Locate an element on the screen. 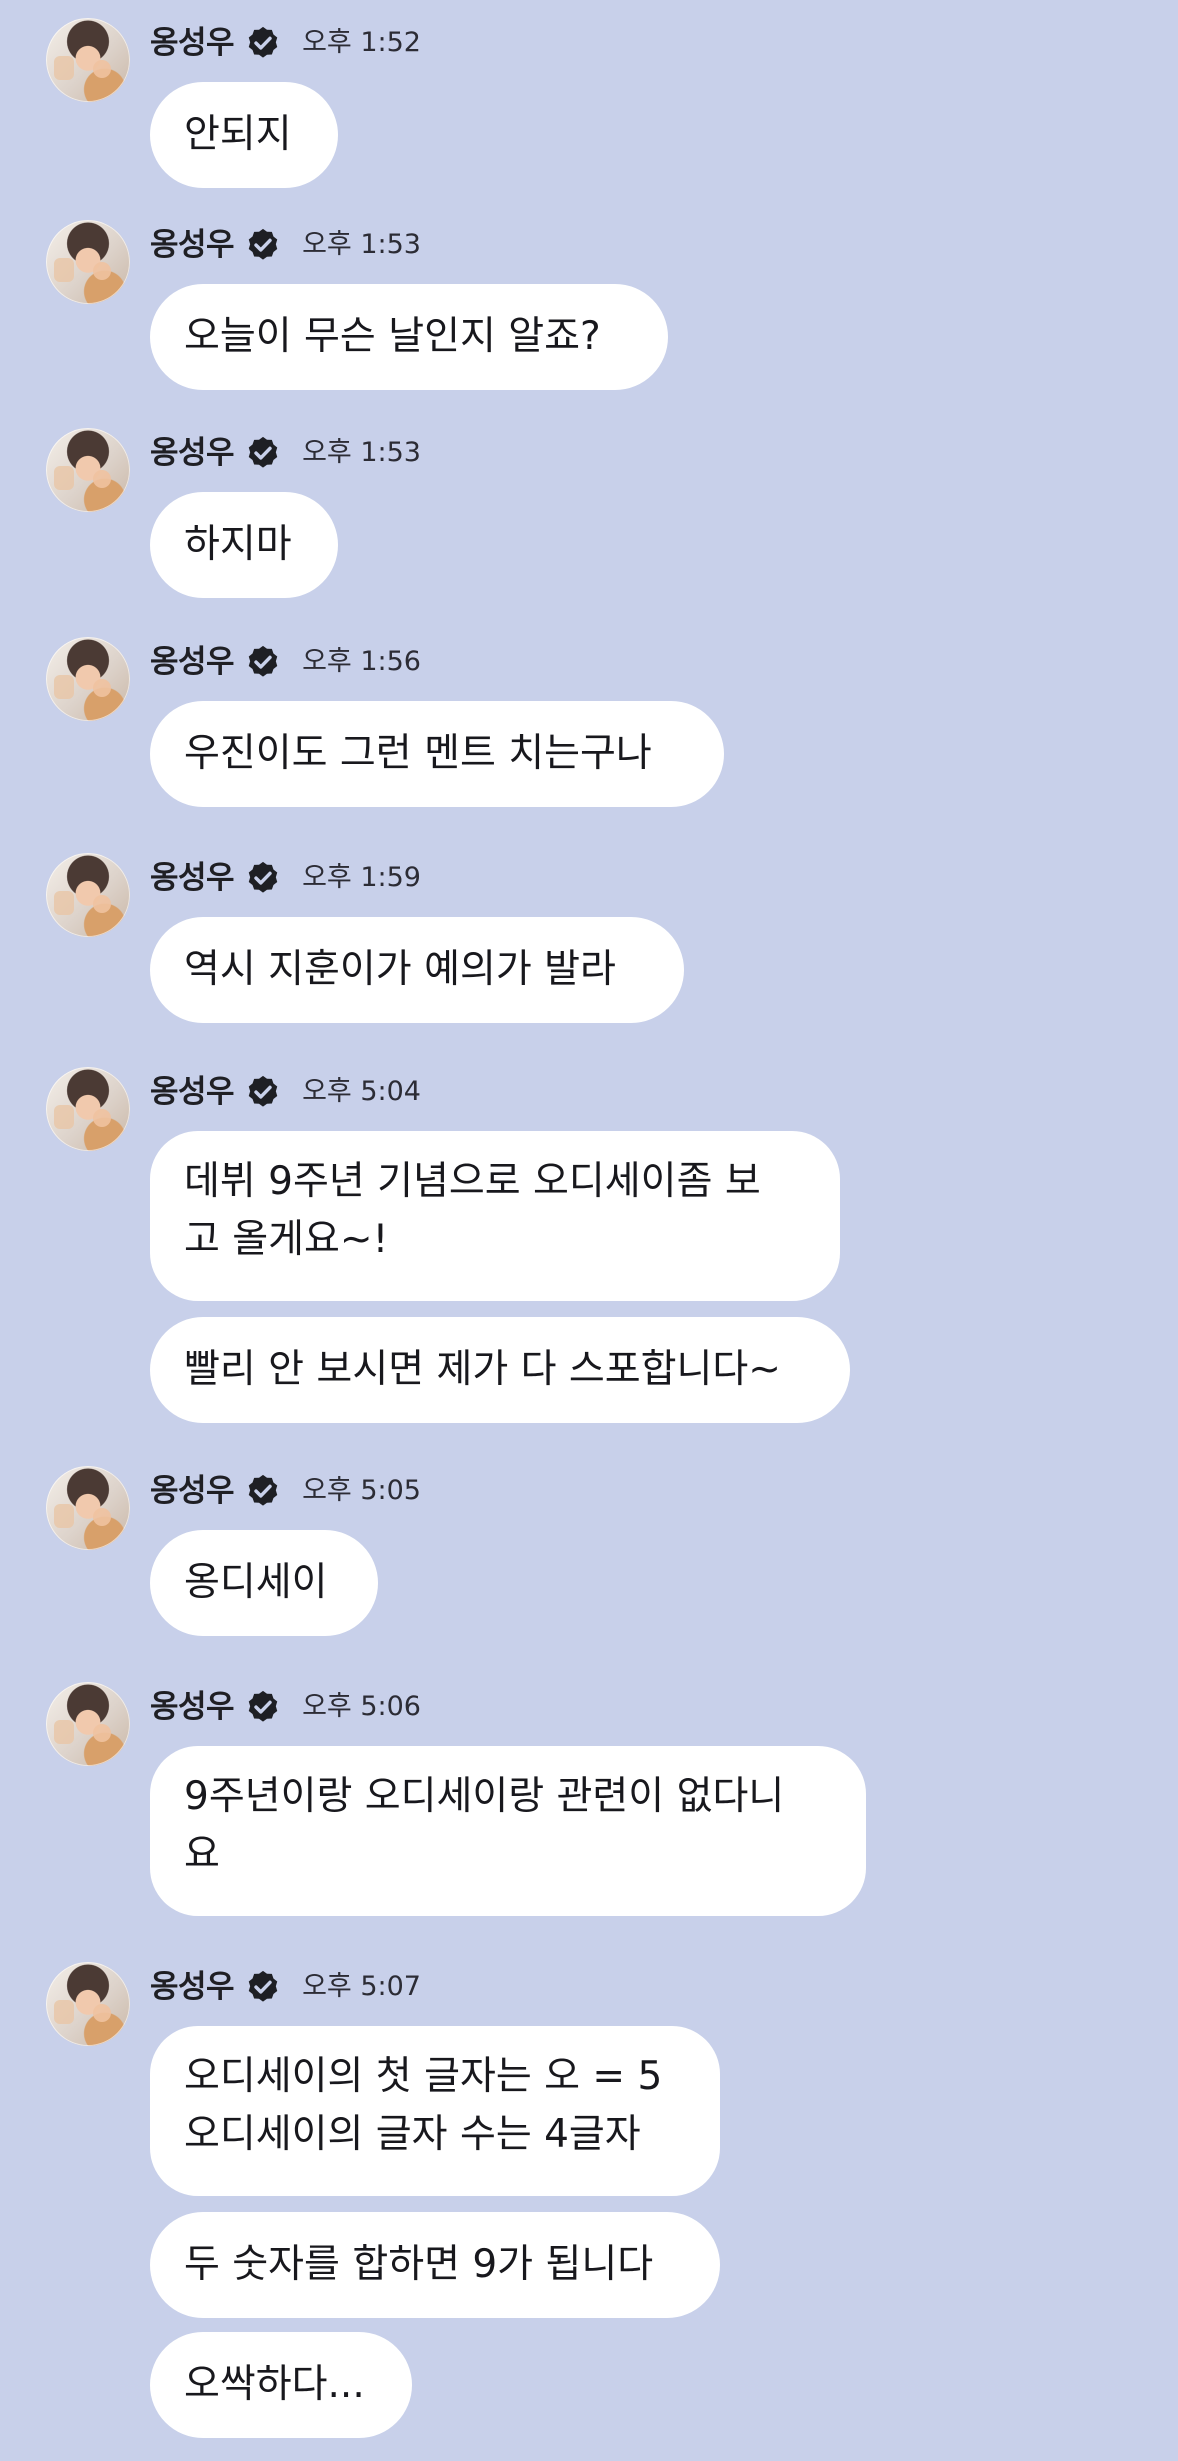 Image resolution: width=1178 pixels, height=2461 pixels. message-bubble: 옹디세이 is located at coordinates (264, 1583).